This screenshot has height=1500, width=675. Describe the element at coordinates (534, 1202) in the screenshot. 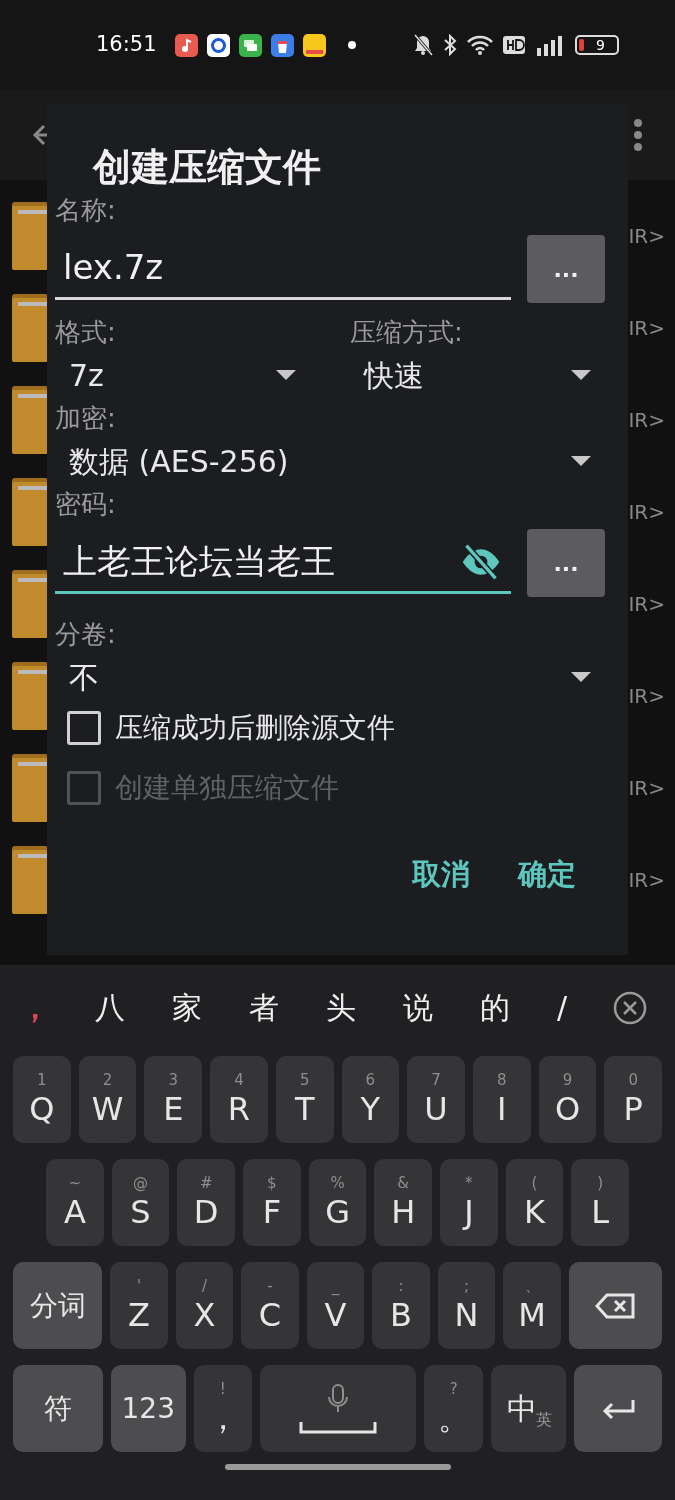

I see `keyboard-key: ( K` at that location.